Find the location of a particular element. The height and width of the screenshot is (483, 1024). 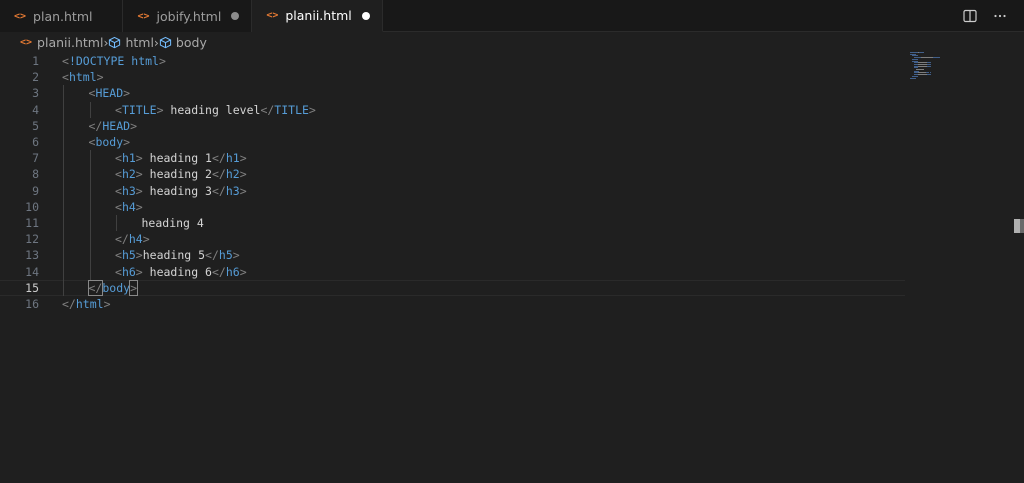

minimap is located at coordinates (960, 67).